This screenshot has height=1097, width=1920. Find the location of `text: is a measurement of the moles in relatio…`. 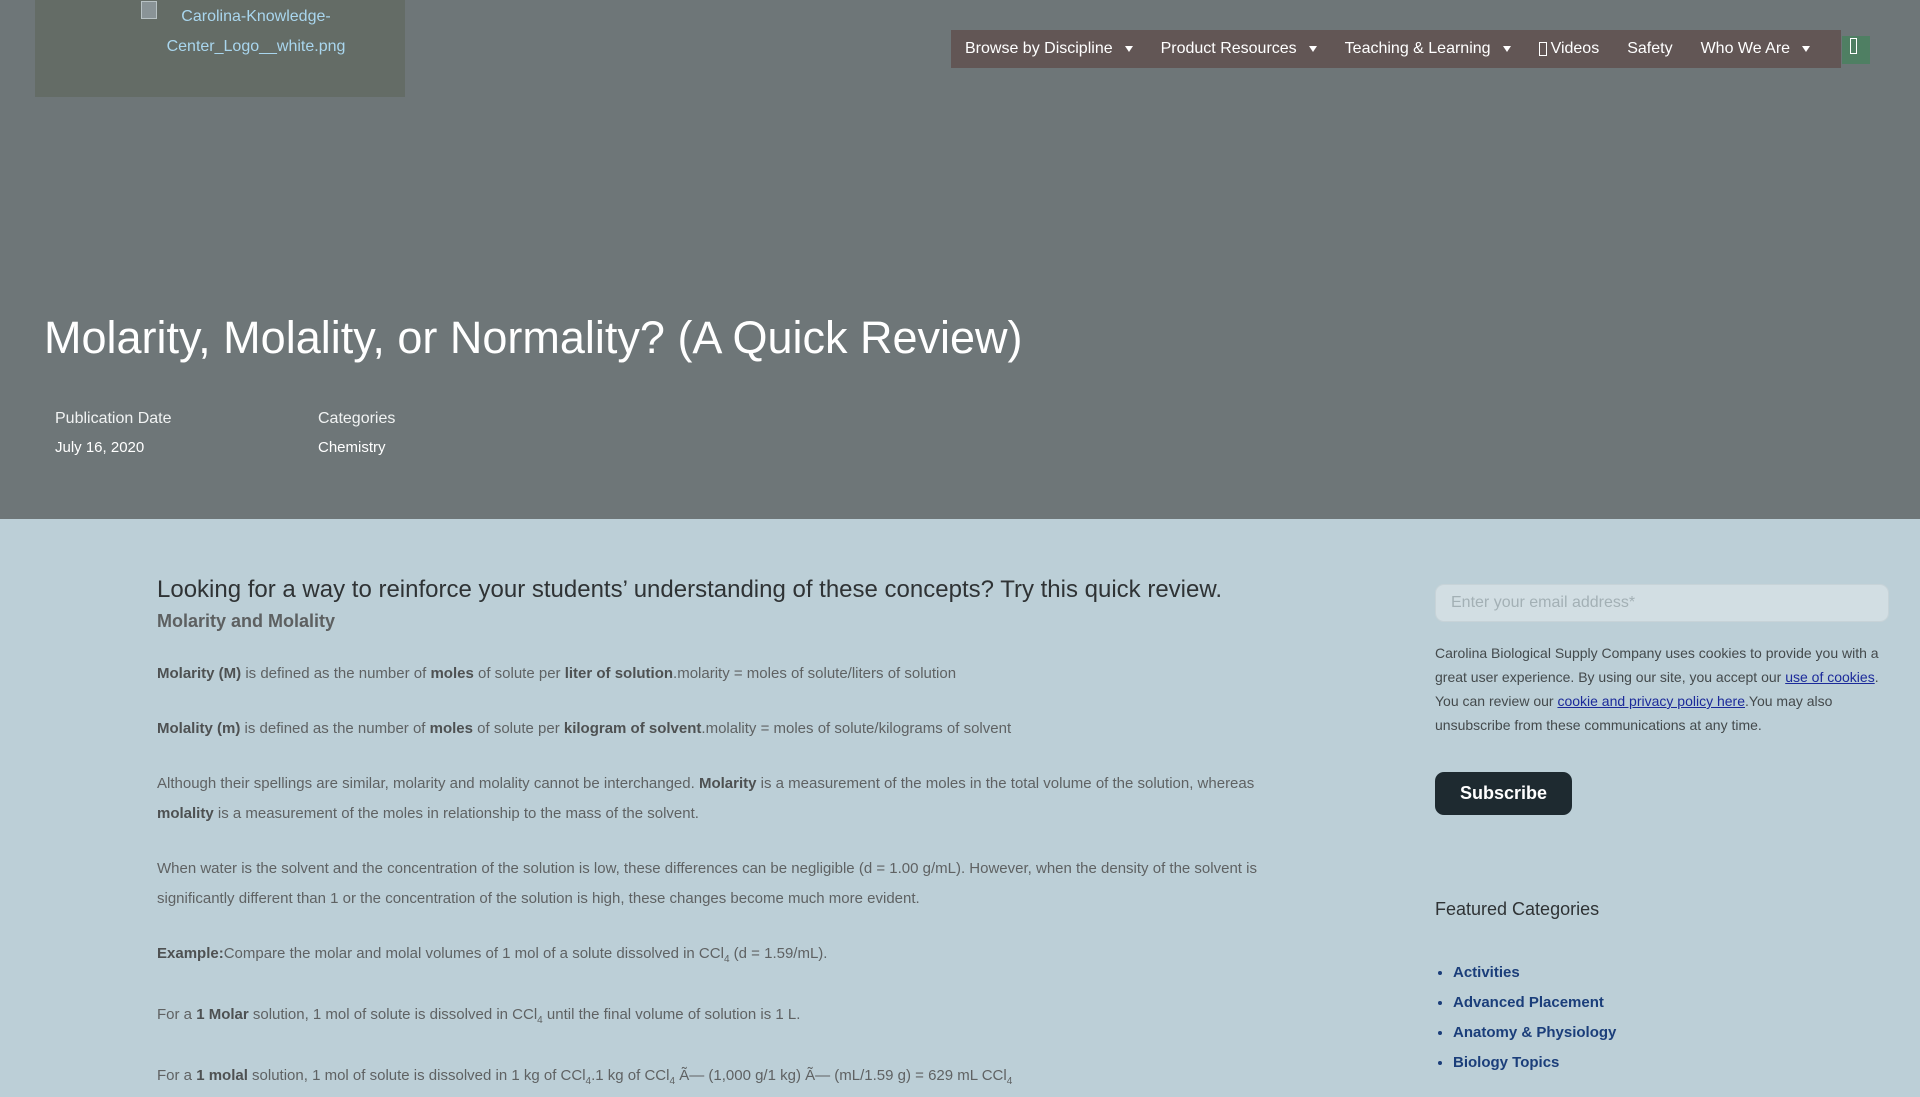

text: is a measurement of the moles in relatio… is located at coordinates (456, 813).